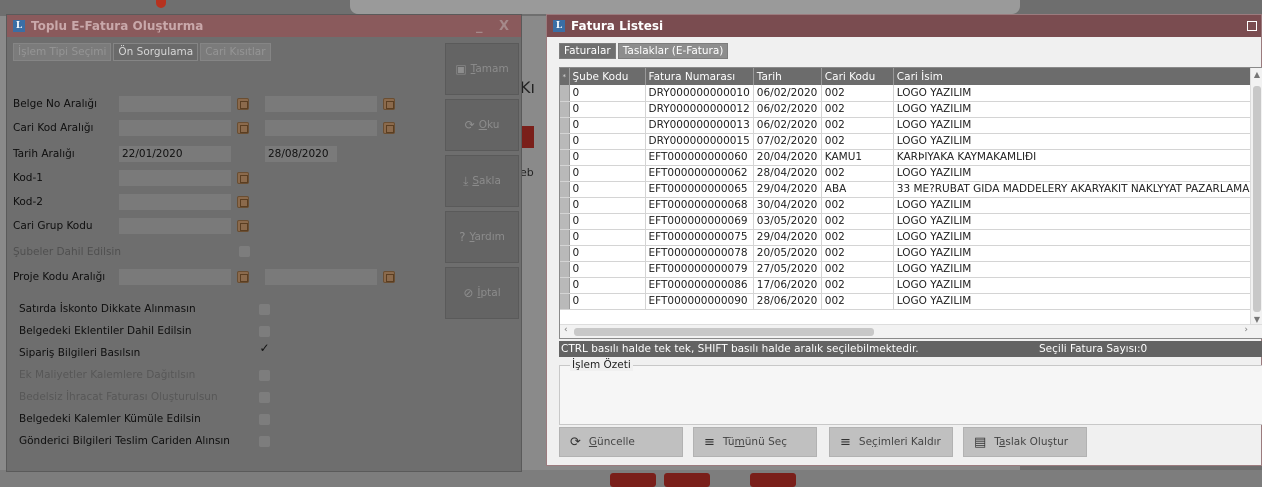 The height and width of the screenshot is (487, 1262). Describe the element at coordinates (389, 128) in the screenshot. I see `cari-kod-end-picker-icon` at that location.